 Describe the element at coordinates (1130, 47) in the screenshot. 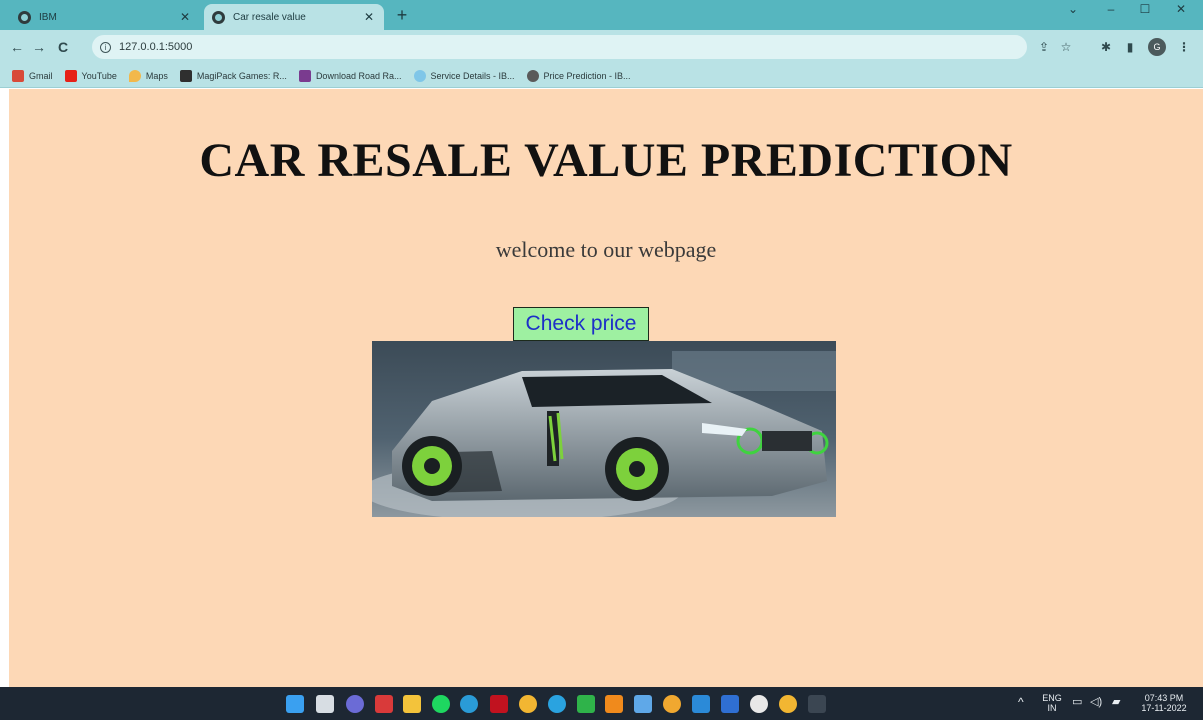

I see `side-panel-icon: ▮` at that location.